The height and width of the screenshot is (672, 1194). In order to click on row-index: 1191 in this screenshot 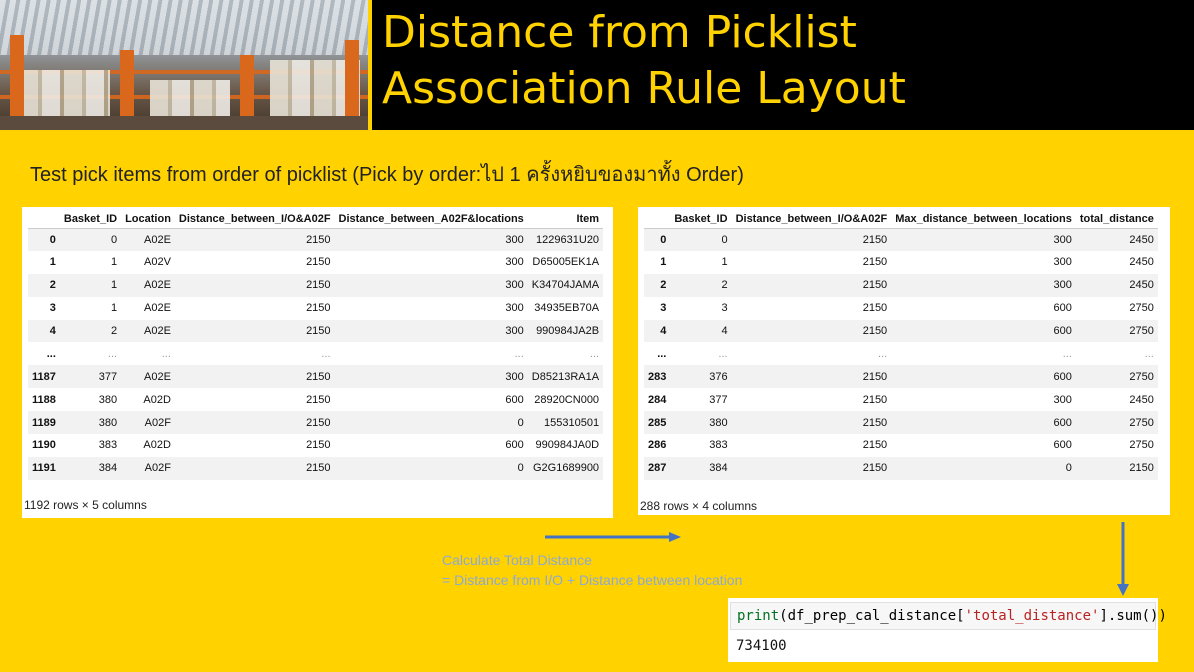, I will do `click(44, 468)`.